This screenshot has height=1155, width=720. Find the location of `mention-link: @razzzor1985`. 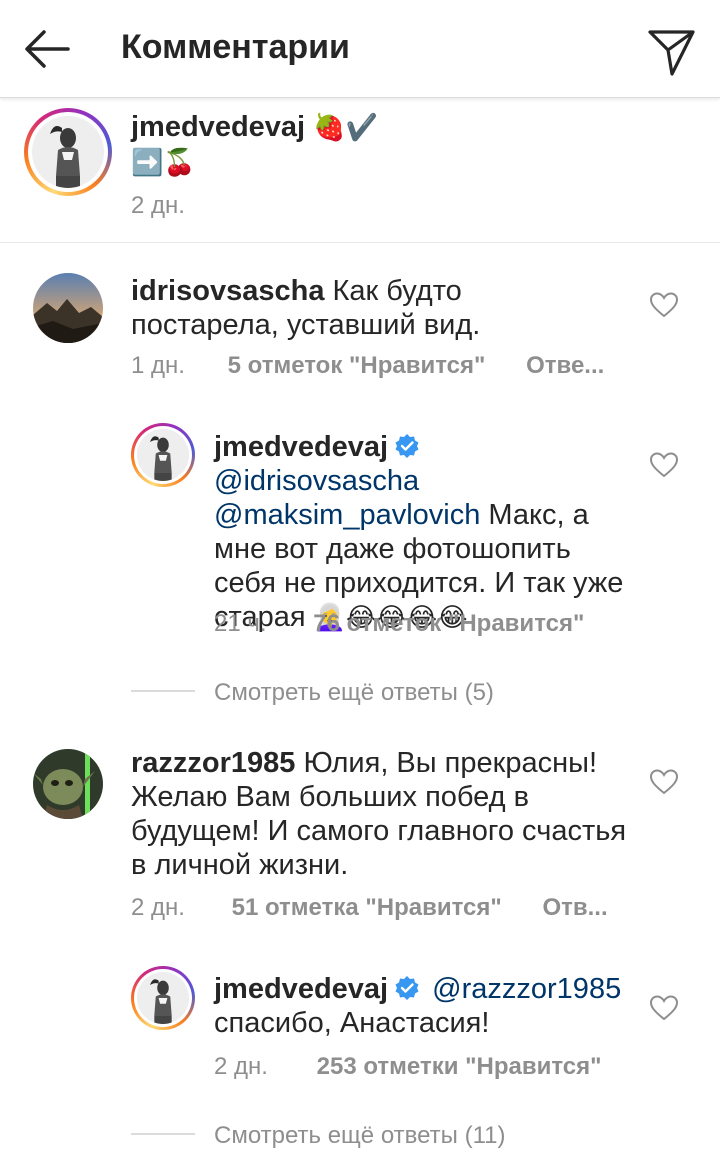

mention-link: @razzzor1985 is located at coordinates (526, 989).